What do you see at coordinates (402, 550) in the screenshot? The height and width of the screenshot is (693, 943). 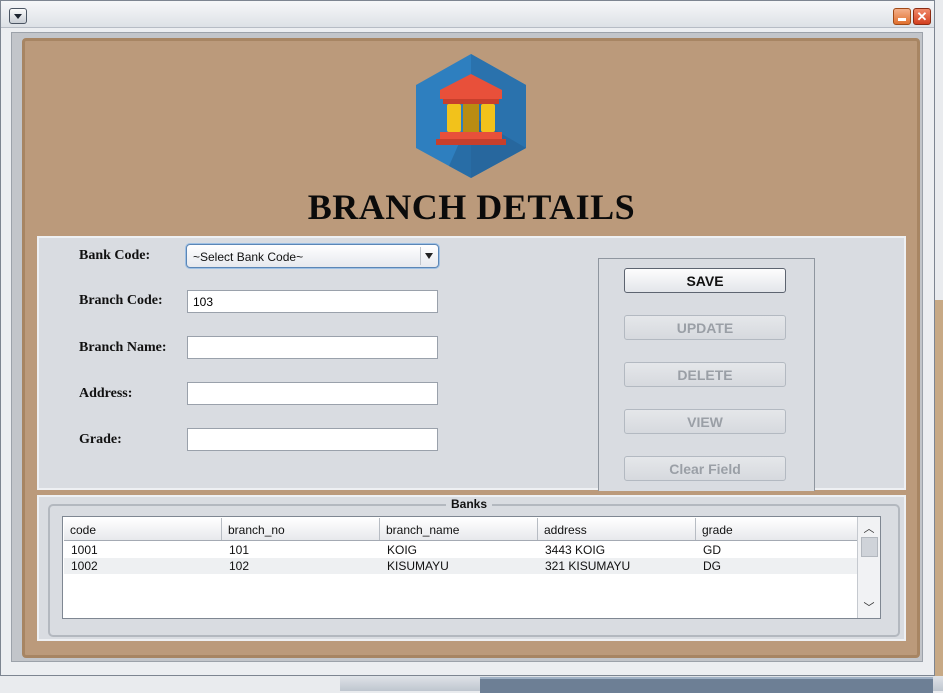 I see `table-cell: KOIG` at bounding box center [402, 550].